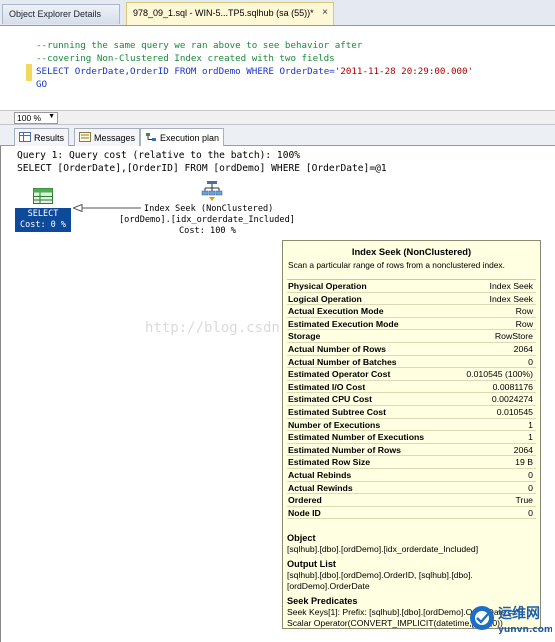 The height and width of the screenshot is (642, 555). Describe the element at coordinates (185, 71) in the screenshot. I see `sql-keyword: FROM` at that location.